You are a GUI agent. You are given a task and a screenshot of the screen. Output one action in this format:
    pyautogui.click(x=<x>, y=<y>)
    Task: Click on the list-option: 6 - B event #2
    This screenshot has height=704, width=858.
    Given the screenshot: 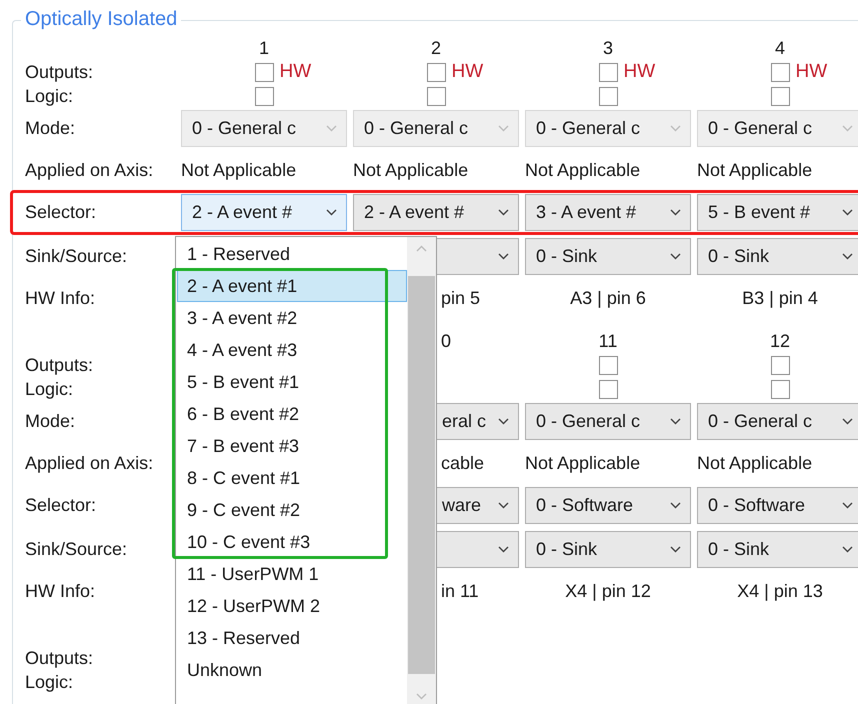 What is the action you would take?
    pyautogui.click(x=292, y=414)
    